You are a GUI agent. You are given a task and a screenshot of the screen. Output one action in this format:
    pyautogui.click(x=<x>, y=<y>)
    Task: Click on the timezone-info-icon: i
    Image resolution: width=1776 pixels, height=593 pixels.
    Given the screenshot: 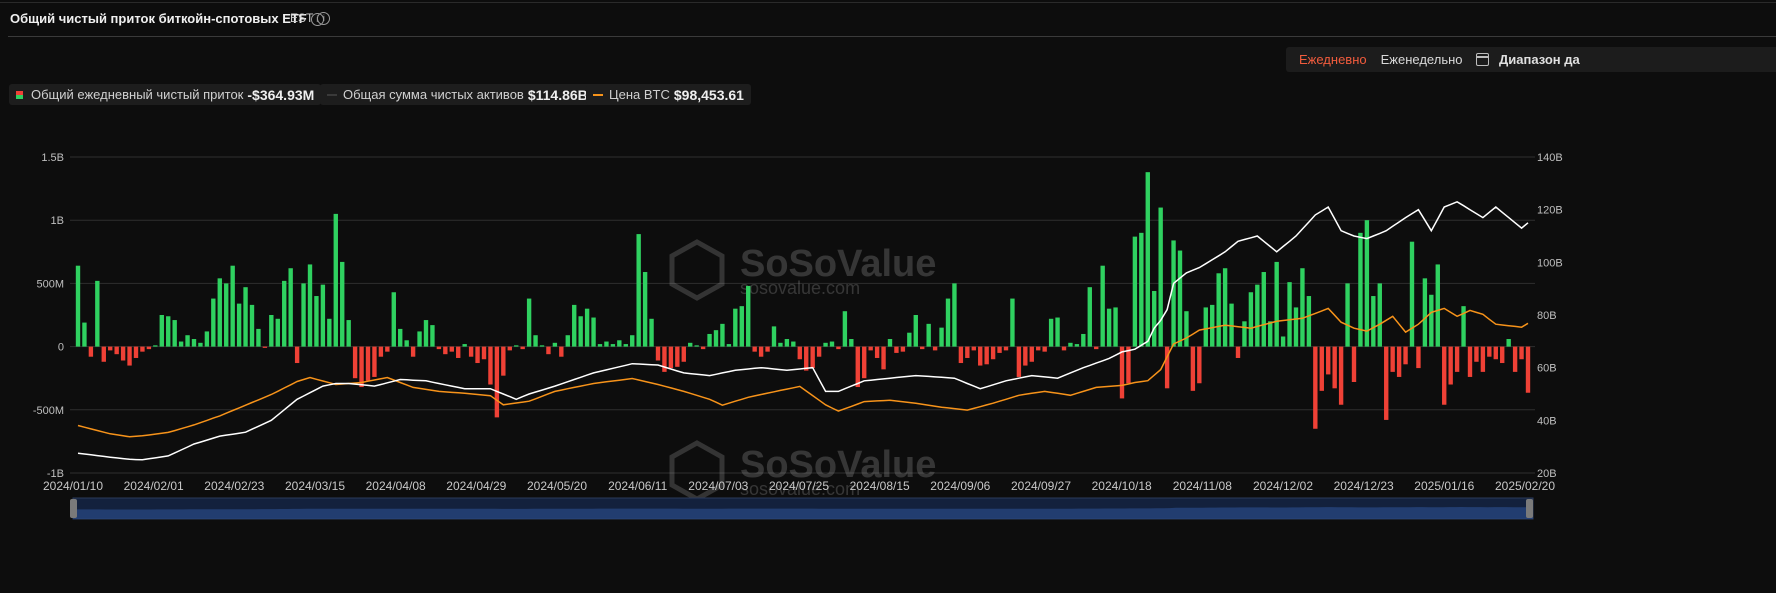 What is the action you would take?
    pyautogui.click(x=324, y=18)
    